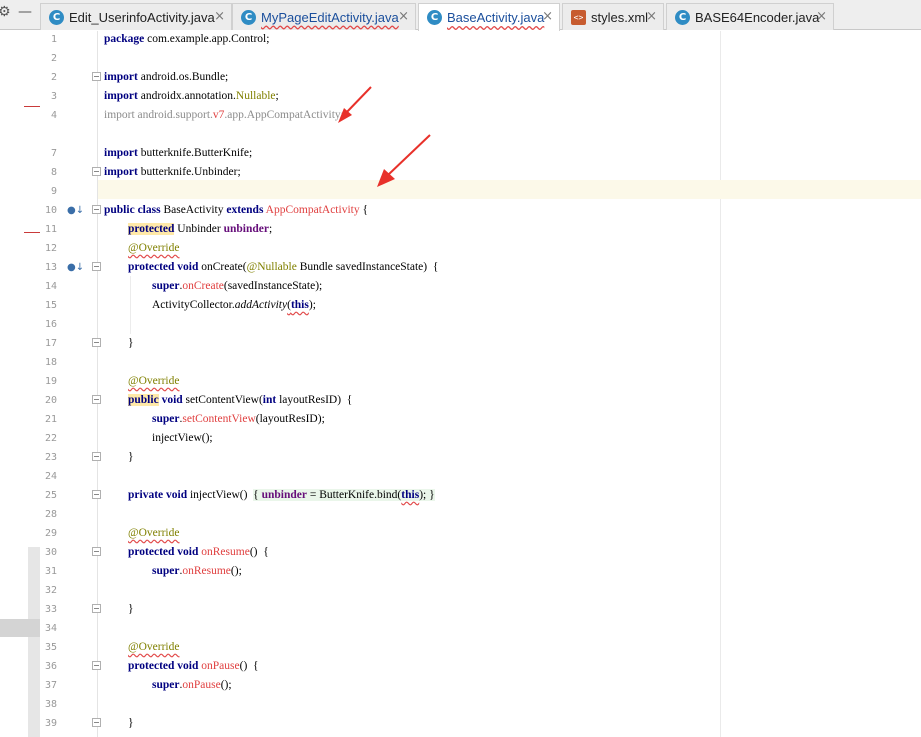 This screenshot has width=921, height=737. I want to click on line-number: 38, so click(50, 704).